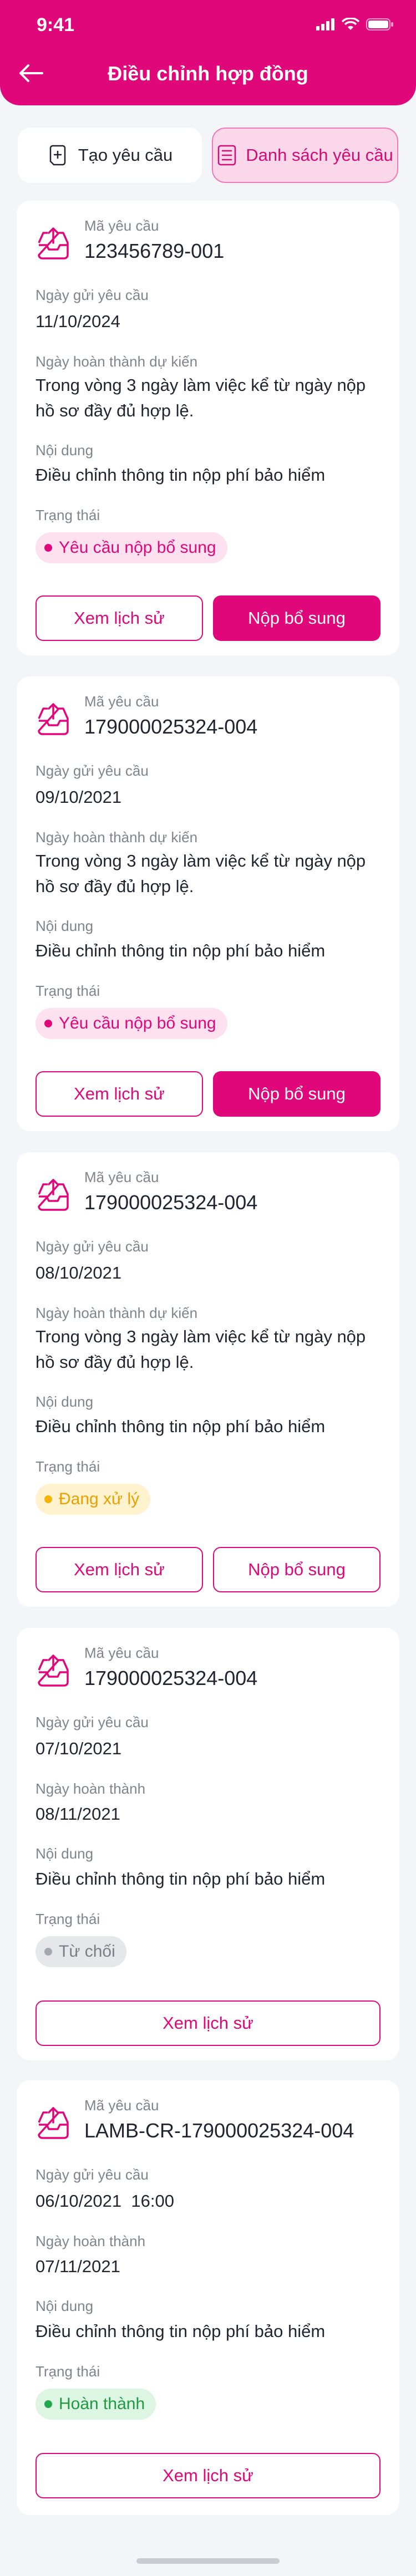 This screenshot has height=2576, width=416. I want to click on tab-create-request: Tạo yêu cầu, so click(110, 156).